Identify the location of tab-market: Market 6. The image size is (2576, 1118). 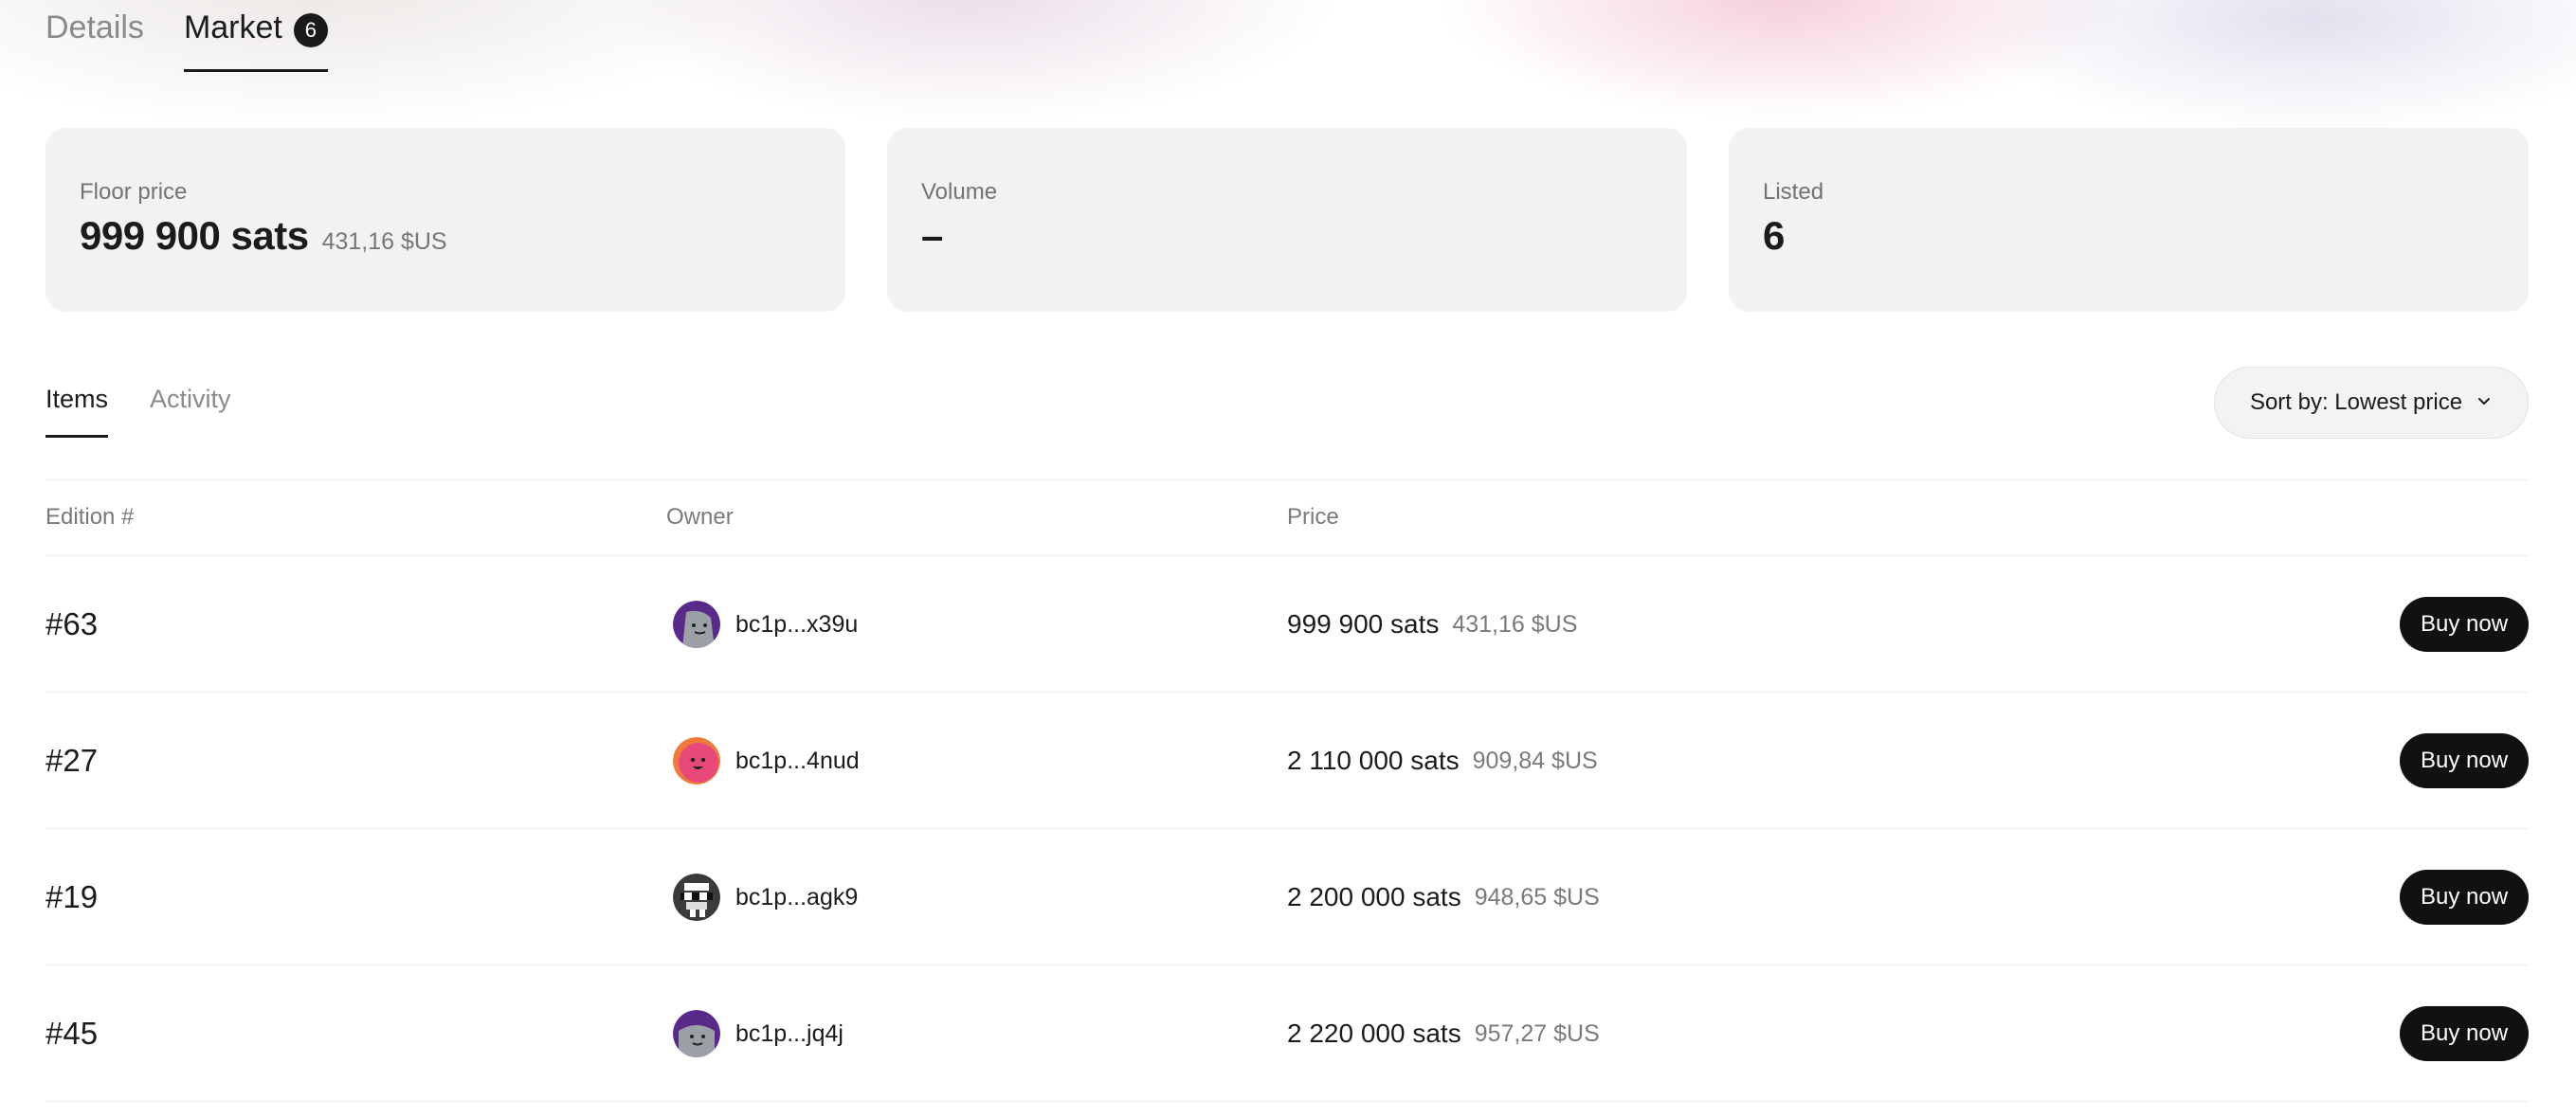
(256, 41).